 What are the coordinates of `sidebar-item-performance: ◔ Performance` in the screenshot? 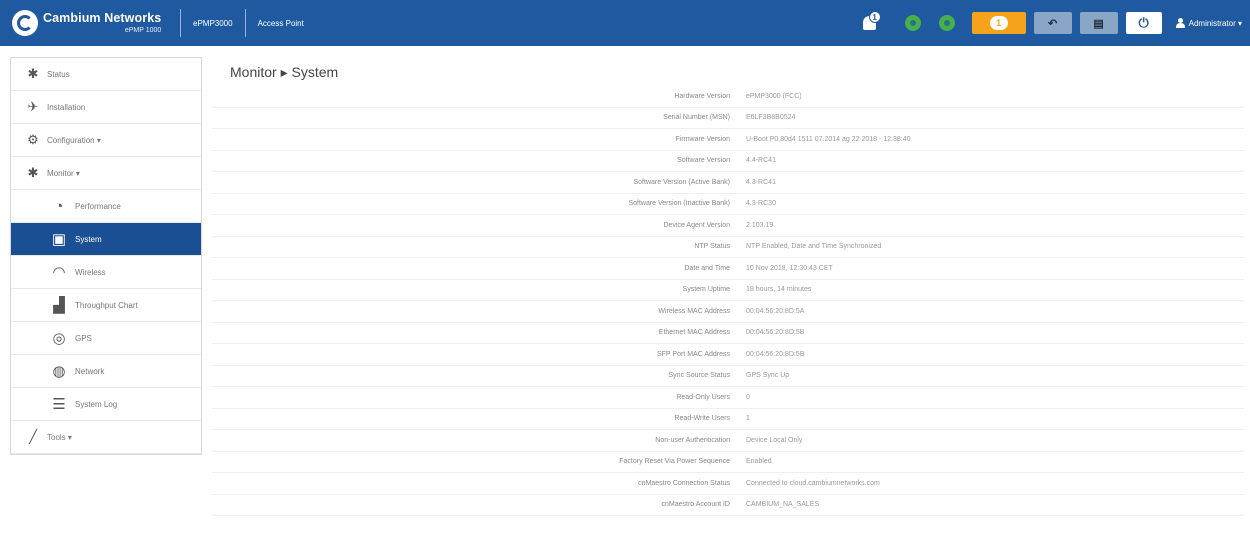 It's located at (106, 206).